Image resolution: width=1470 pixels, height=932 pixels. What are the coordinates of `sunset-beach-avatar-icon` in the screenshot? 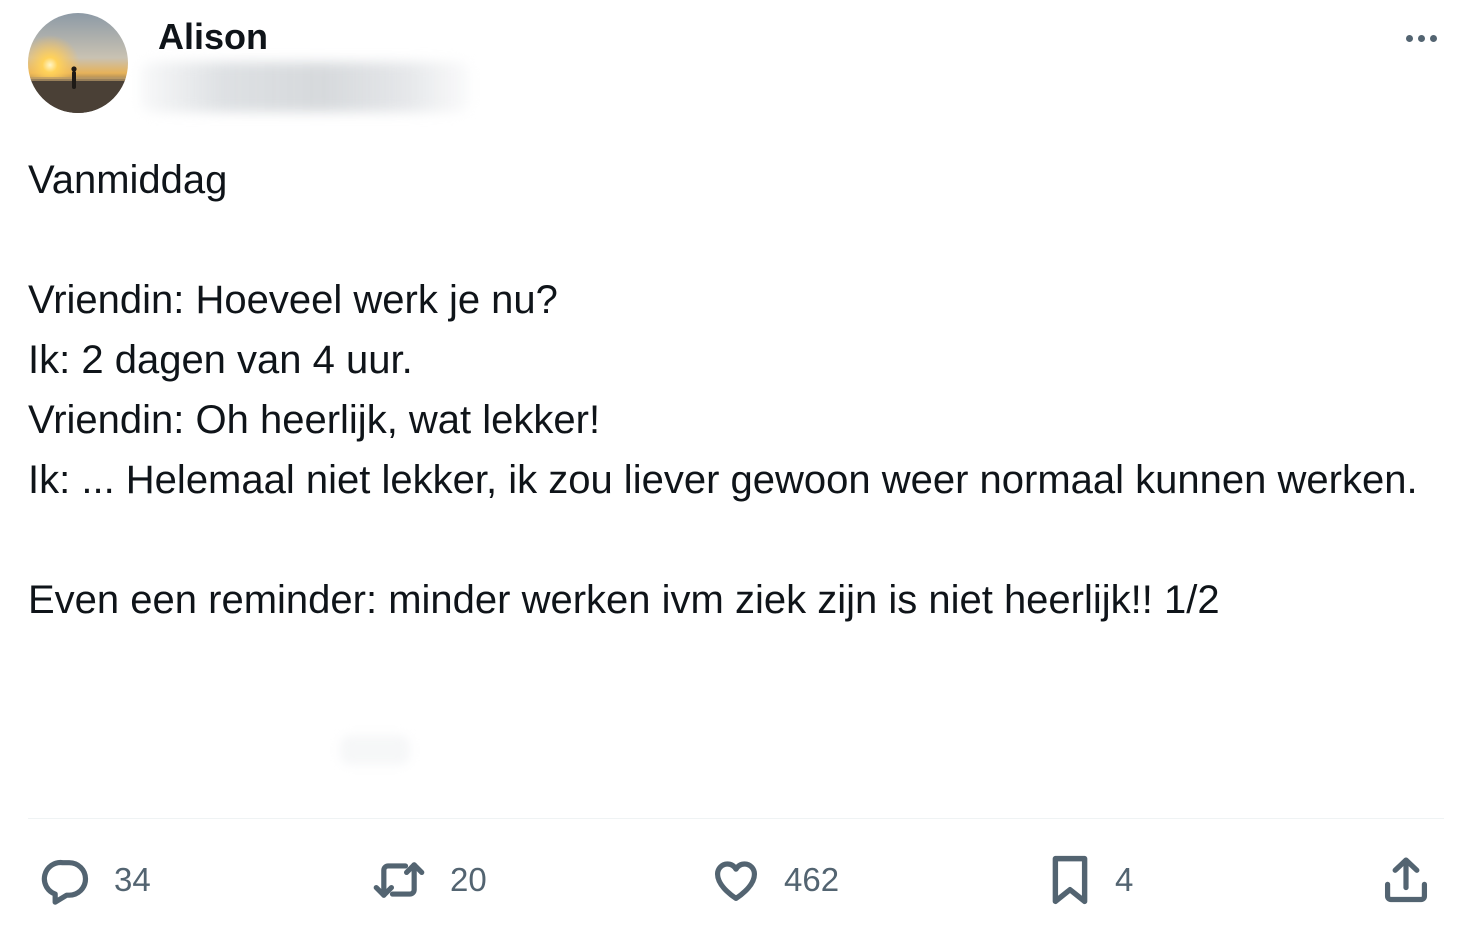 It's located at (78, 63).